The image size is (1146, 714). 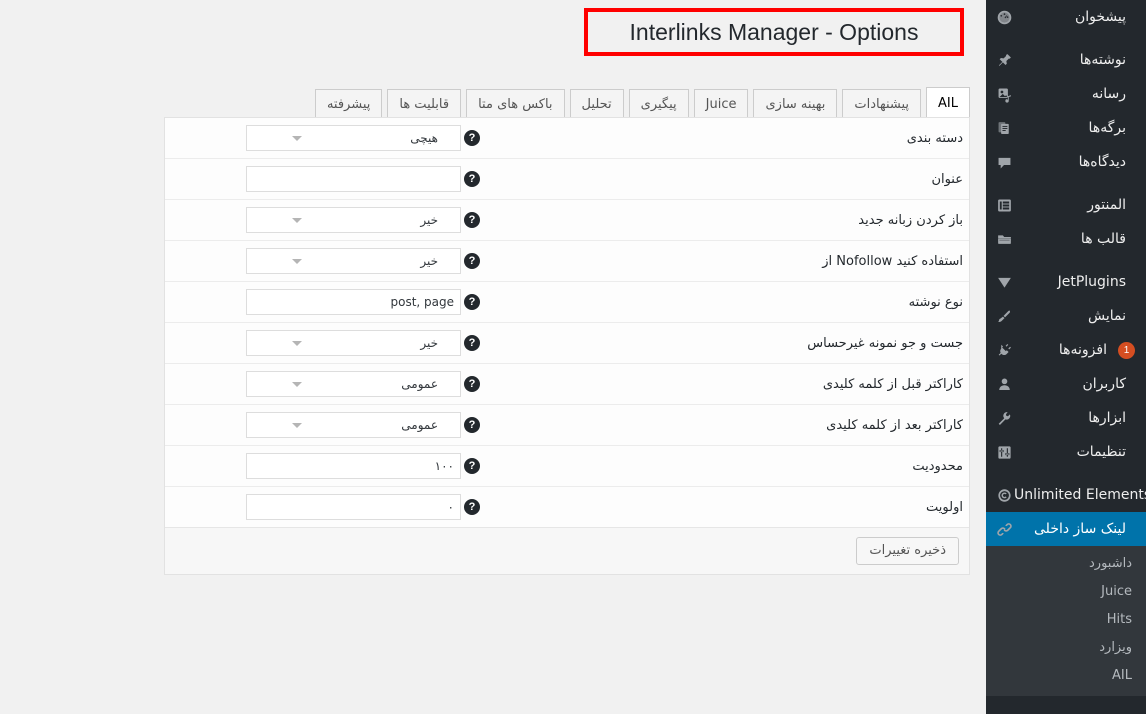 I want to click on sidebar-item-13: تنظیمات, so click(x=1066, y=452).